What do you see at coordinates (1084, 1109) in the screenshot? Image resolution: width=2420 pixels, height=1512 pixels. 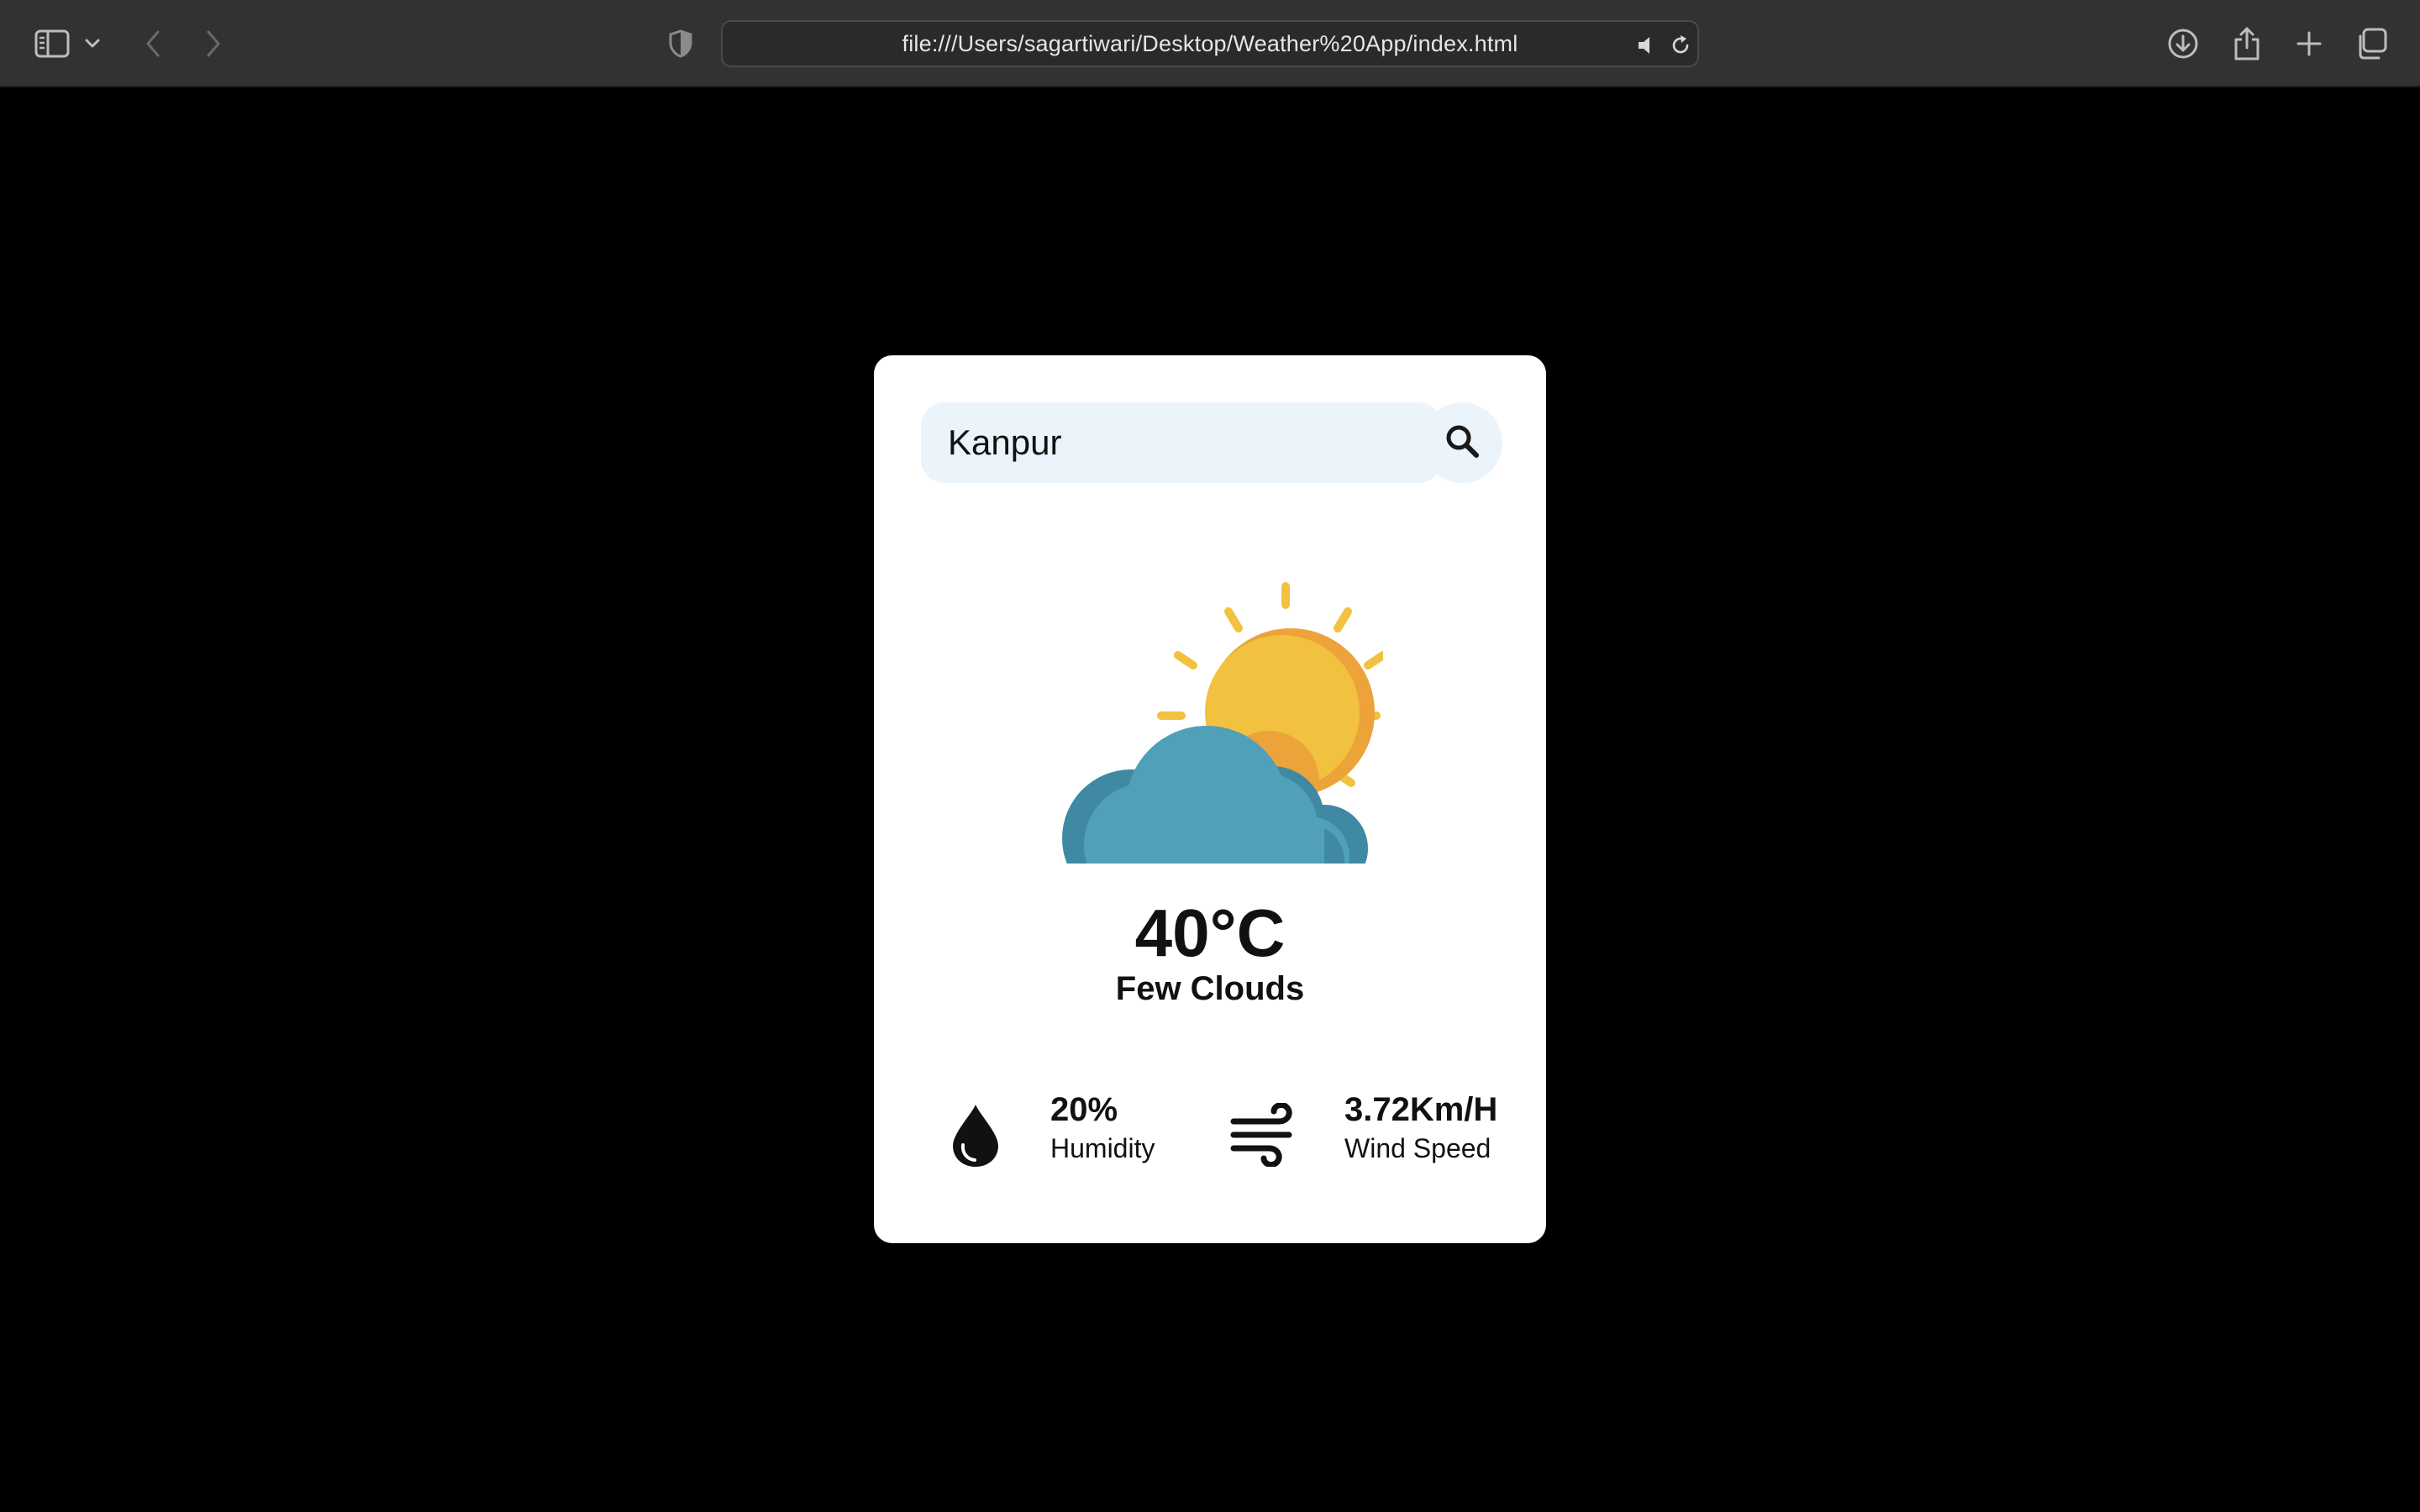 I see `humidity-value: 20%` at bounding box center [1084, 1109].